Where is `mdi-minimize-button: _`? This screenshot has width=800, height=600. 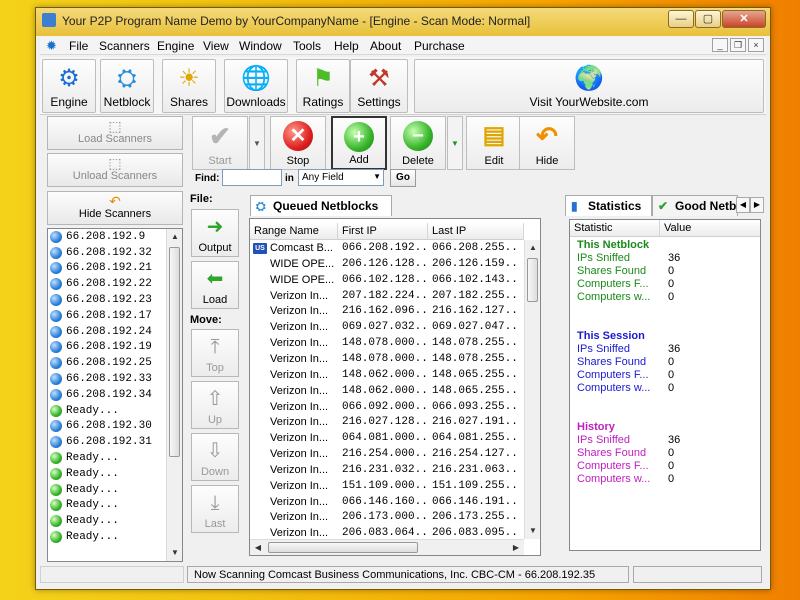
mdi-minimize-button: _ is located at coordinates (720, 45).